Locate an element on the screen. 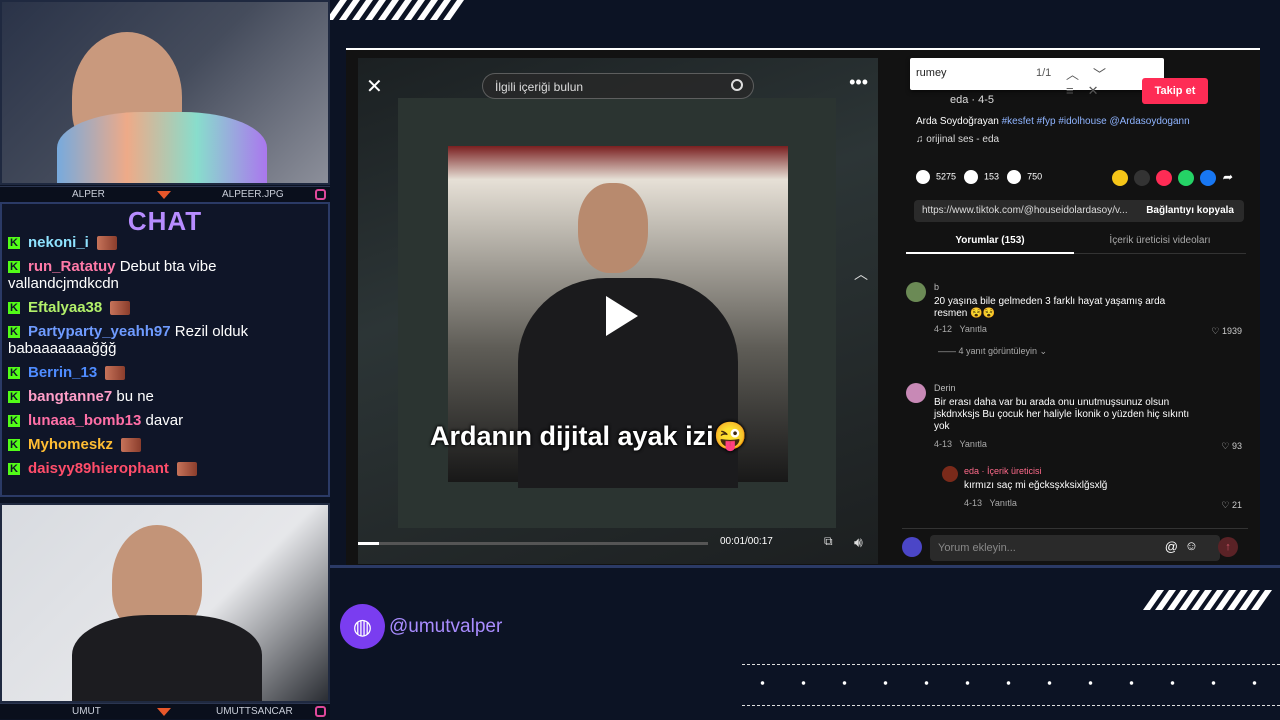 The image size is (1280, 720). post-sound: ♫ orijinal ses - eda is located at coordinates (957, 139).